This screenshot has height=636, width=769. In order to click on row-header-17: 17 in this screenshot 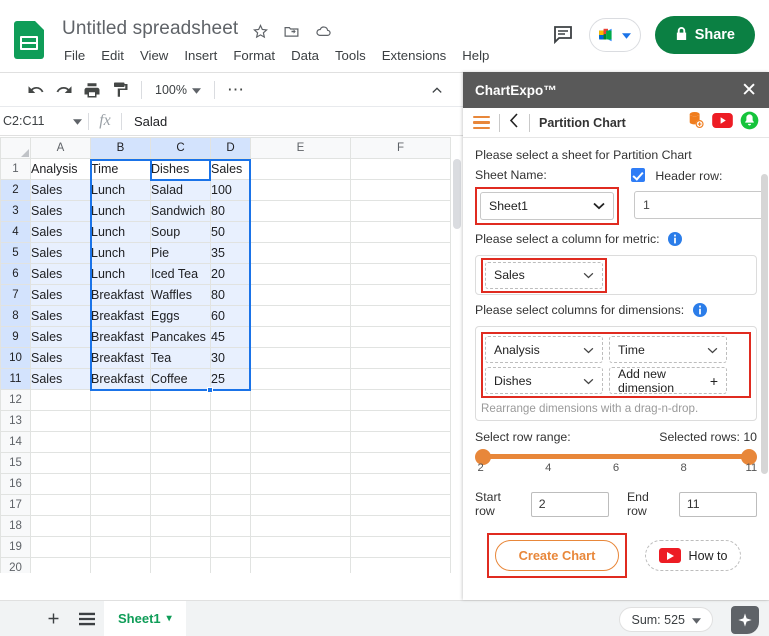, I will do `click(15, 505)`.